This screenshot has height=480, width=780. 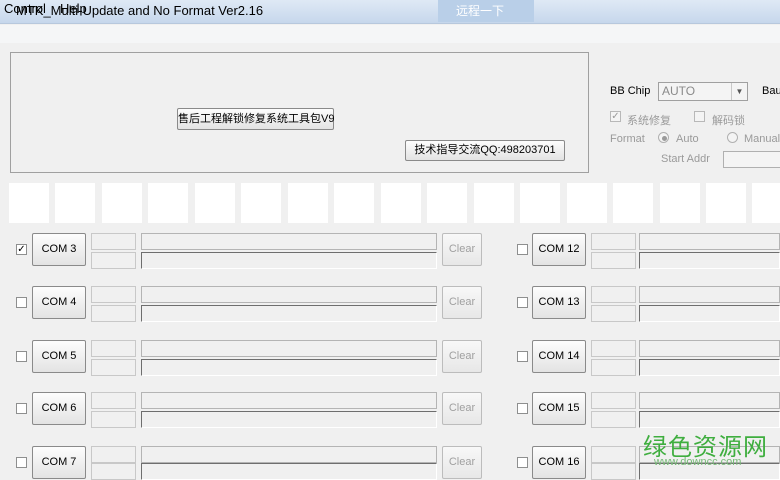 What do you see at coordinates (462, 302) in the screenshot?
I see `com4-clear-button: Clear` at bounding box center [462, 302].